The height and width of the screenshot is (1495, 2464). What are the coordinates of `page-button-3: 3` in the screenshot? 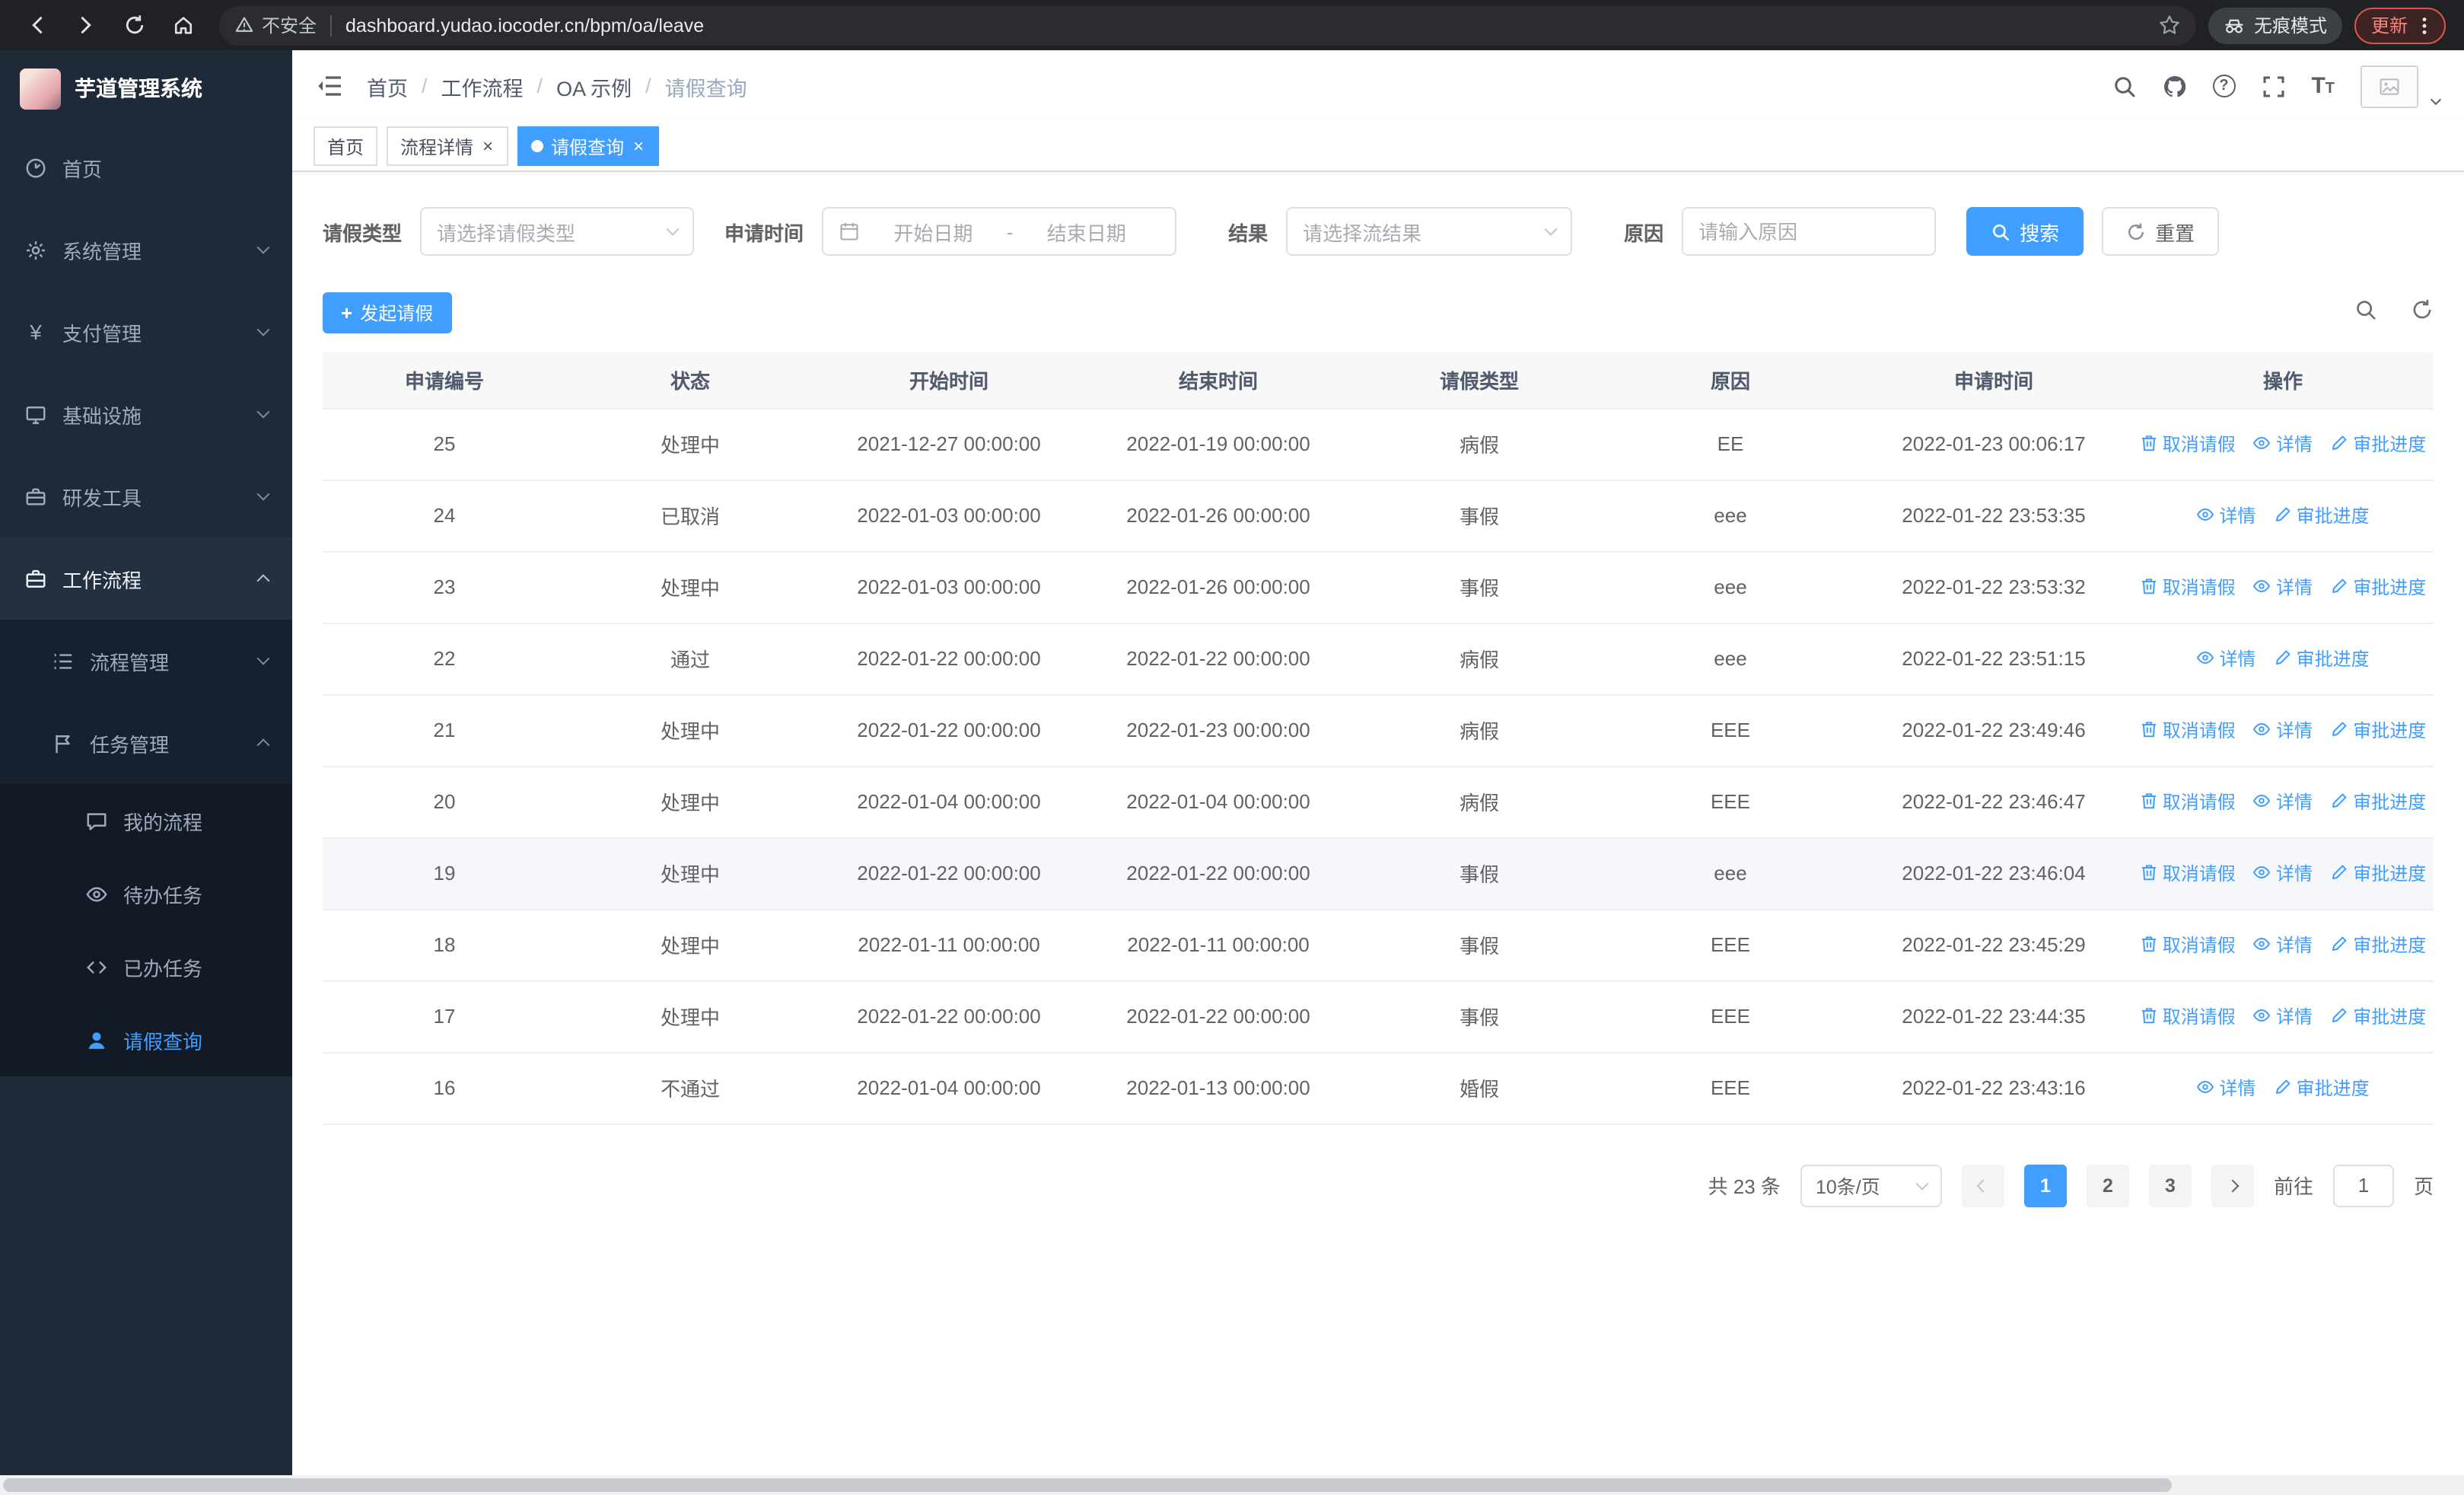 It's located at (2170, 1186).